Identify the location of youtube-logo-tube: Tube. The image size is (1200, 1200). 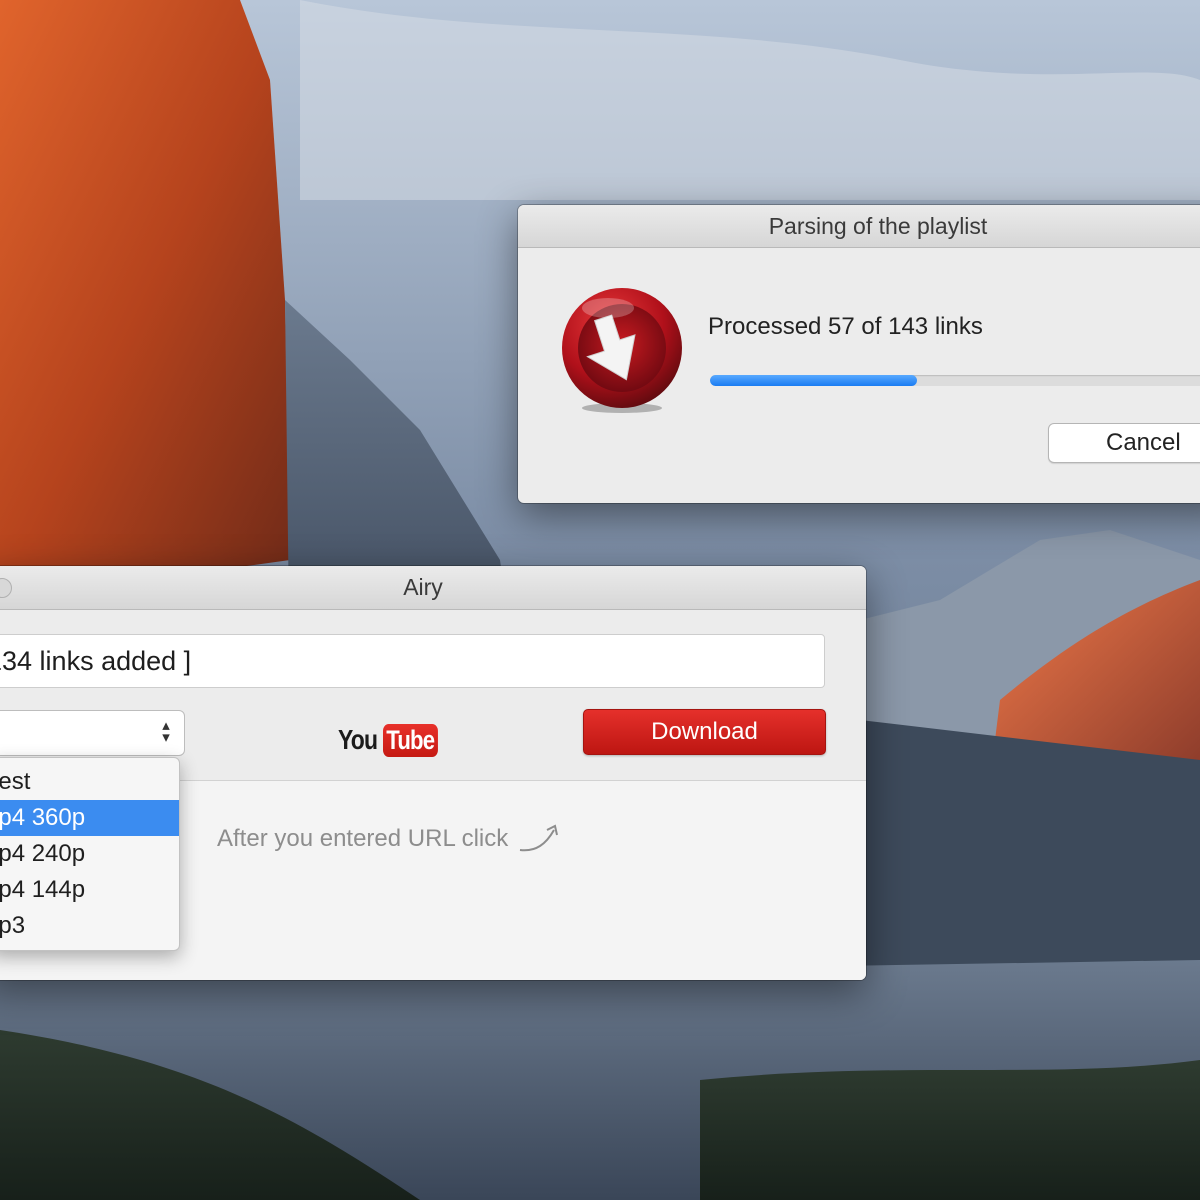
(410, 740).